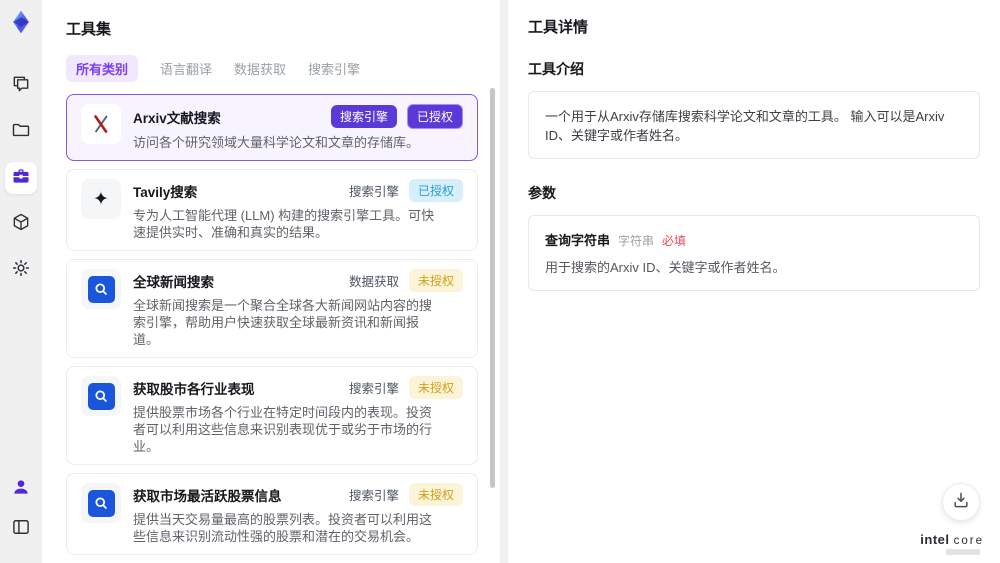 This screenshot has height=563, width=1000. I want to click on param-type: 字符串, so click(636, 241).